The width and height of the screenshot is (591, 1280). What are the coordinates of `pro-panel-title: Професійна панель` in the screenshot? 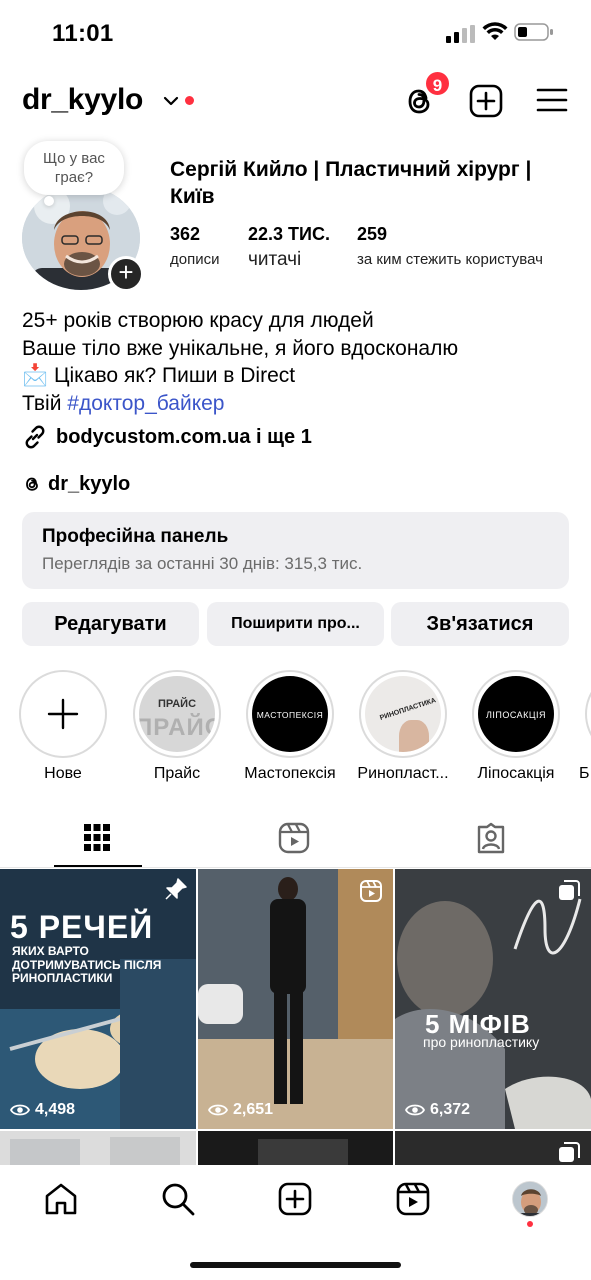 It's located at (135, 536).